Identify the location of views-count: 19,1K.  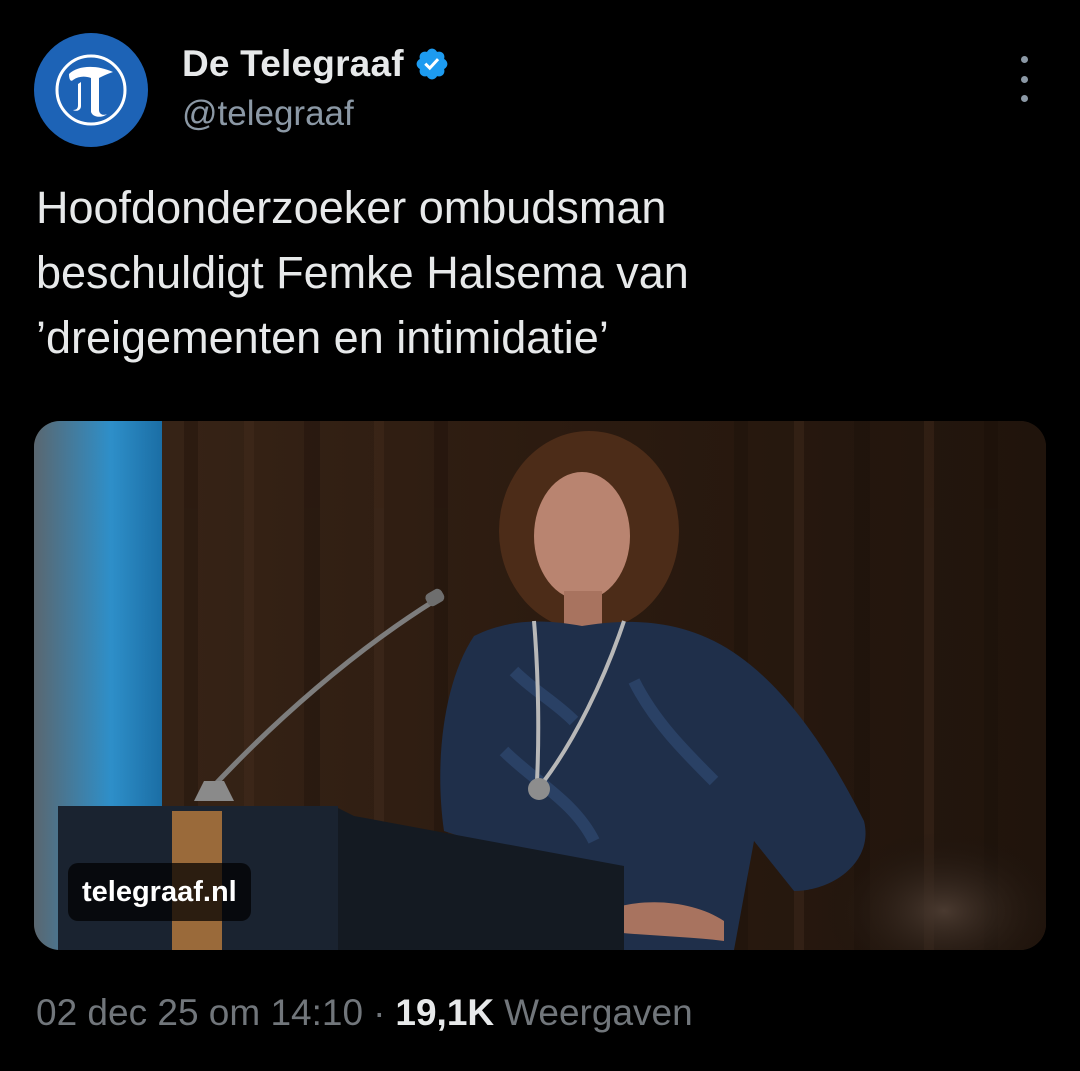
(445, 1012).